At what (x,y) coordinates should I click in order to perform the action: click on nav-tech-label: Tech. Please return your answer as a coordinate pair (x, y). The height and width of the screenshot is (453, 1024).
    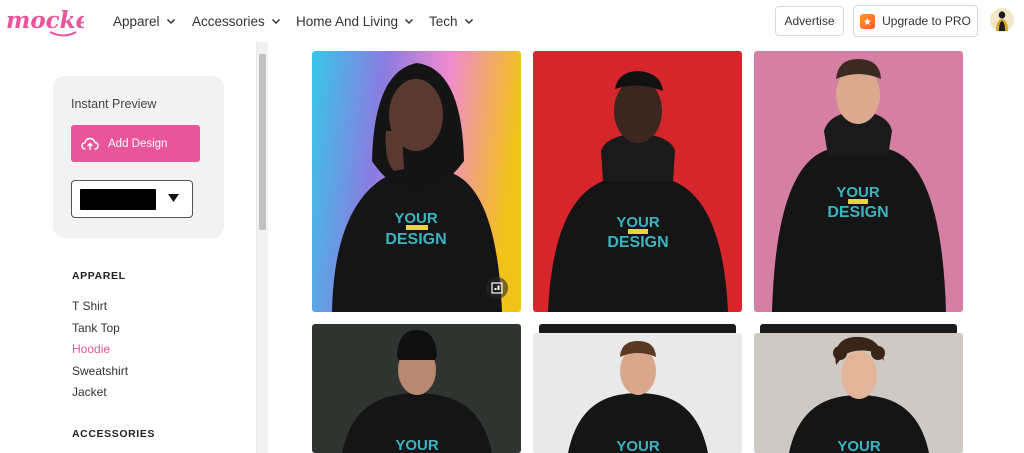
    Looking at the image, I should click on (443, 21).